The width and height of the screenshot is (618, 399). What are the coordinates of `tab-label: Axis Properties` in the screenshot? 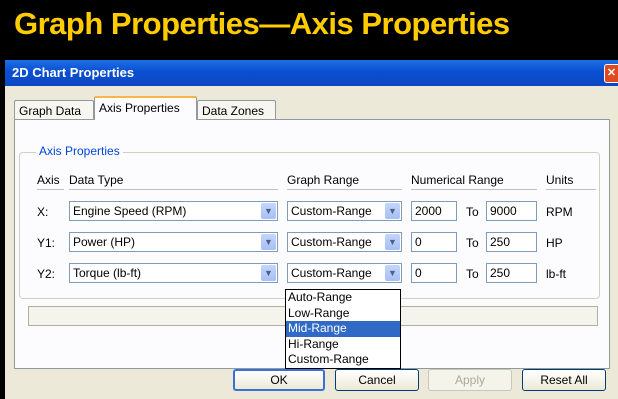 It's located at (139, 108).